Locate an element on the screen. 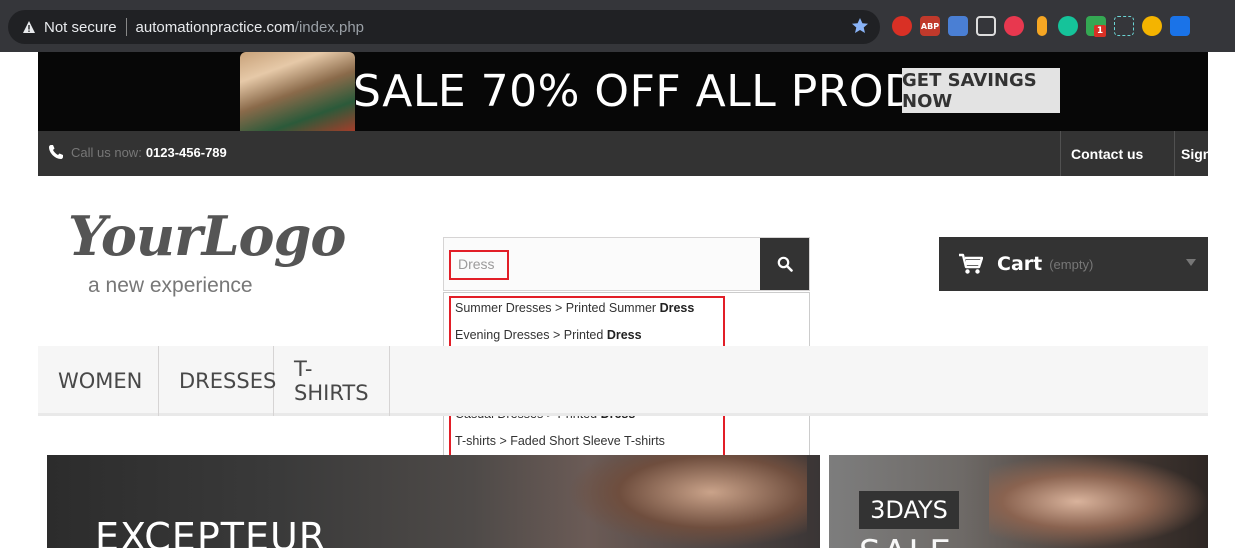  search-box is located at coordinates (626, 264).